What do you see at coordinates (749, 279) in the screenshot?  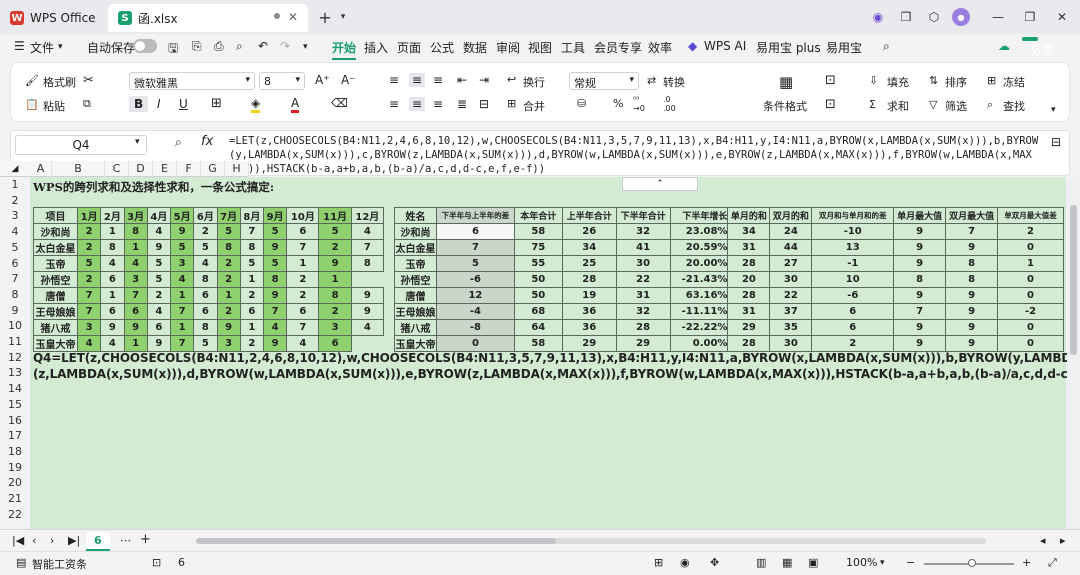 I see `result-cell: 20` at bounding box center [749, 279].